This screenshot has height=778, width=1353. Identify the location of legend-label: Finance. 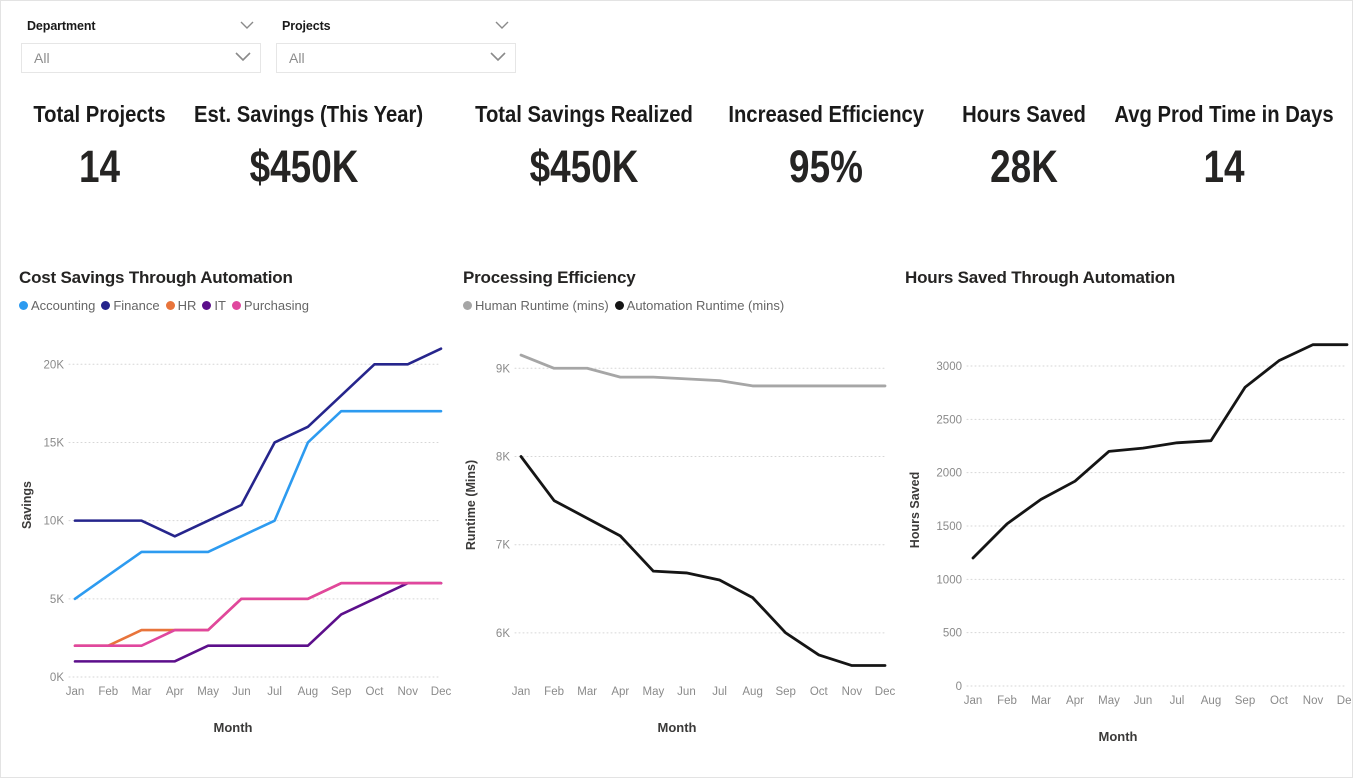
(136, 305).